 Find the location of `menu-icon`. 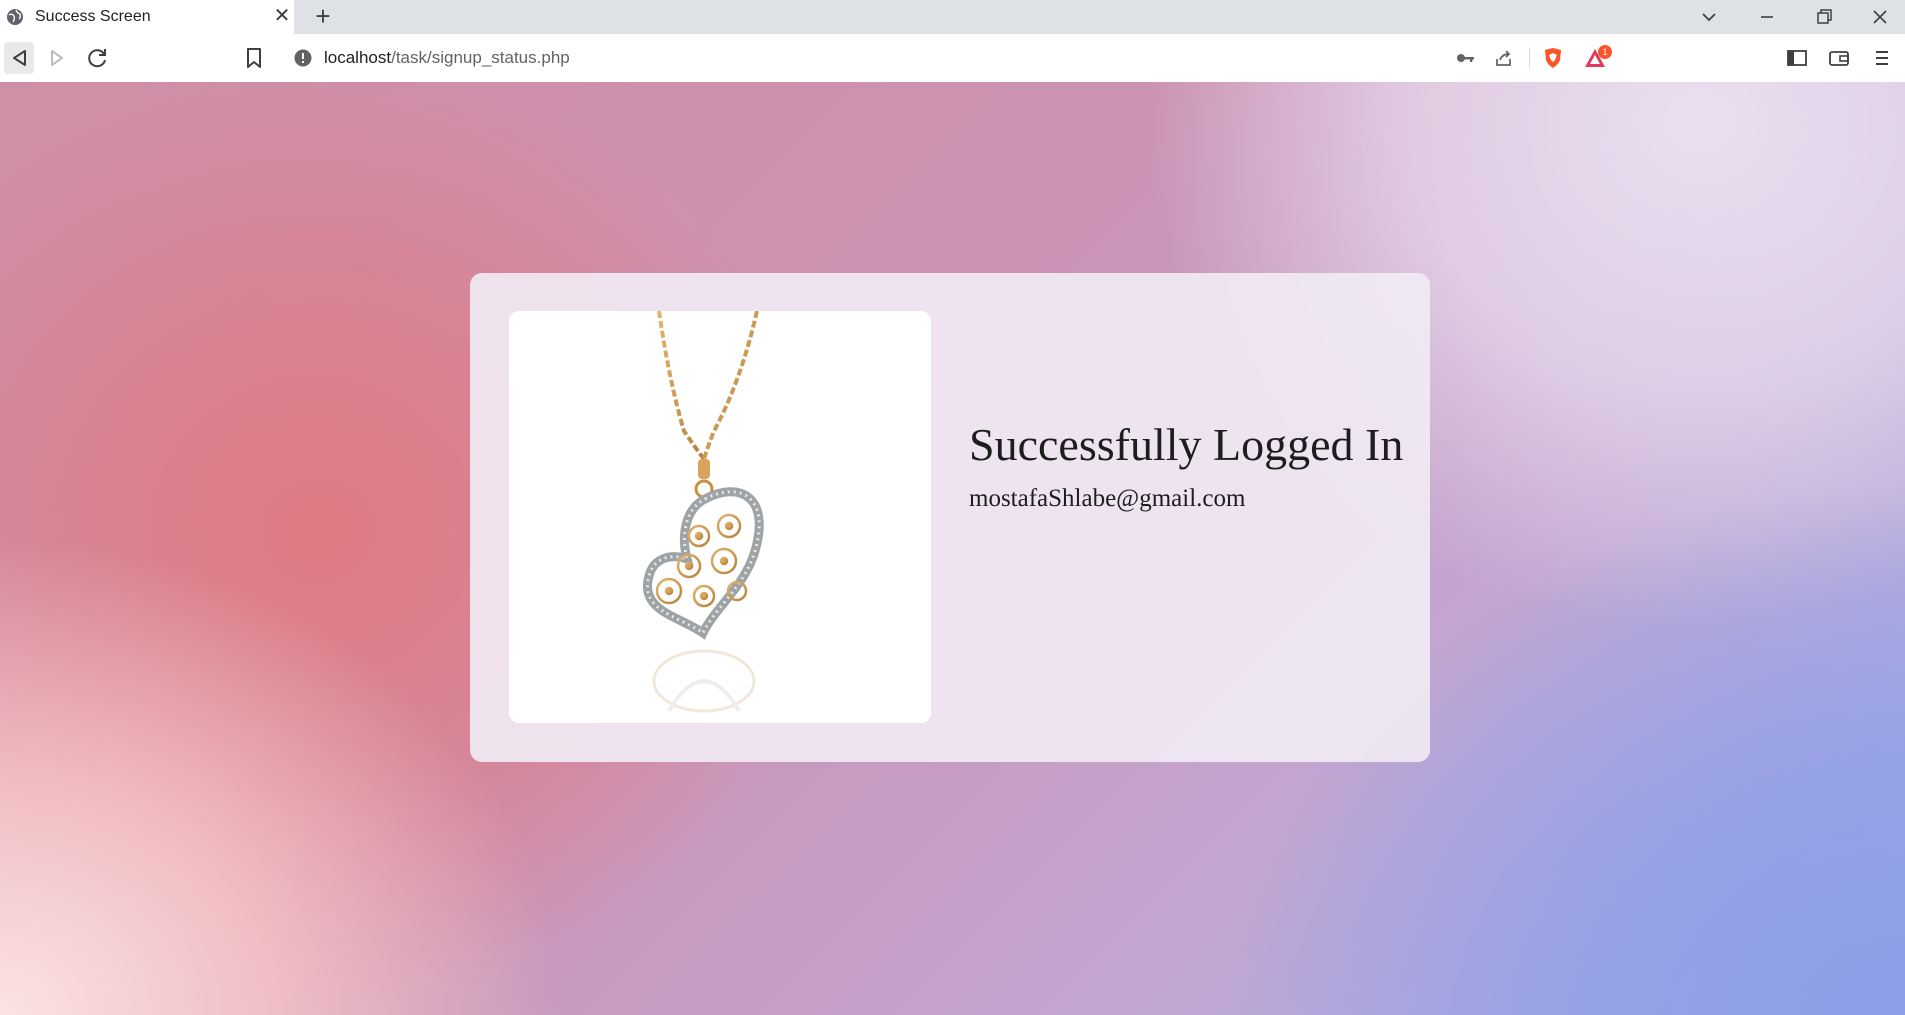

menu-icon is located at coordinates (1882, 58).